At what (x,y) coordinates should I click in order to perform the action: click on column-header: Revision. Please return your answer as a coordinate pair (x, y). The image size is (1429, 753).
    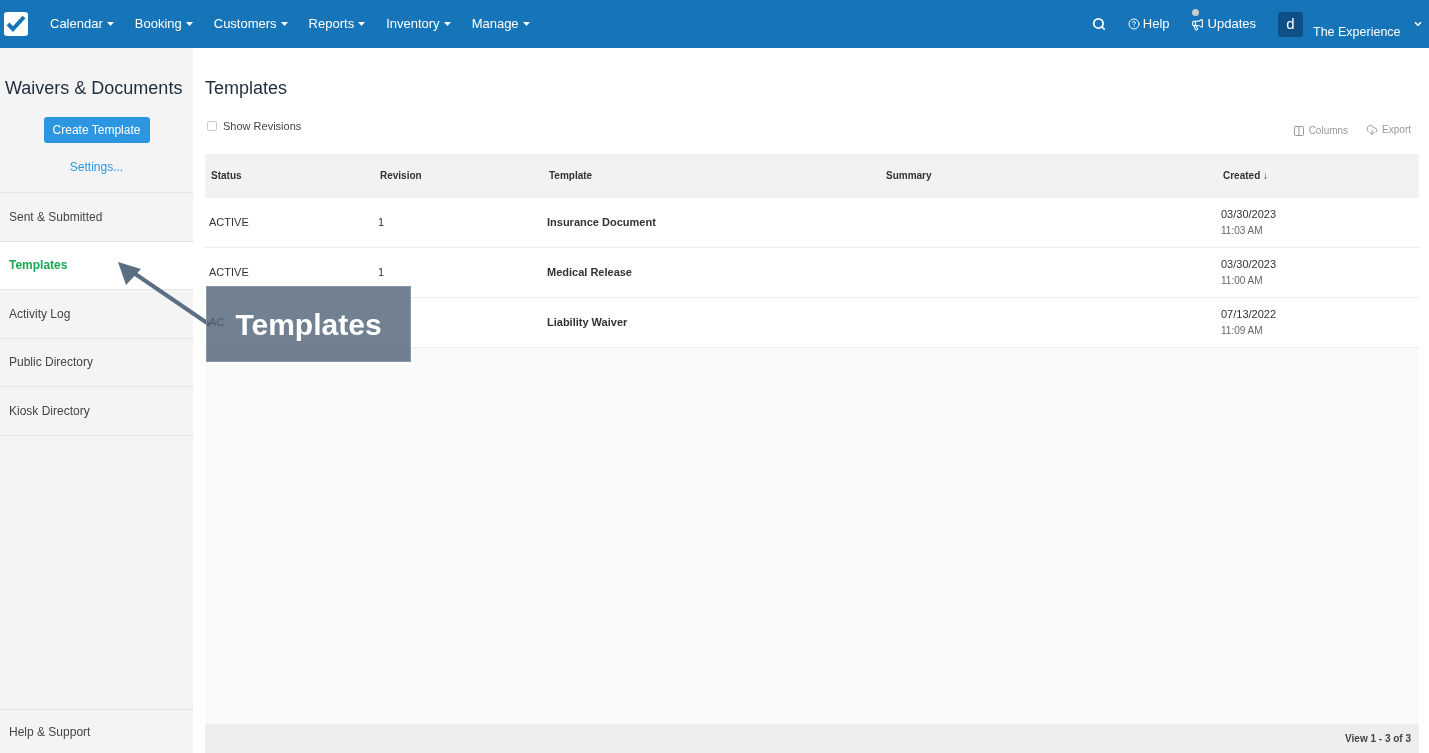
    Looking at the image, I should click on (401, 175).